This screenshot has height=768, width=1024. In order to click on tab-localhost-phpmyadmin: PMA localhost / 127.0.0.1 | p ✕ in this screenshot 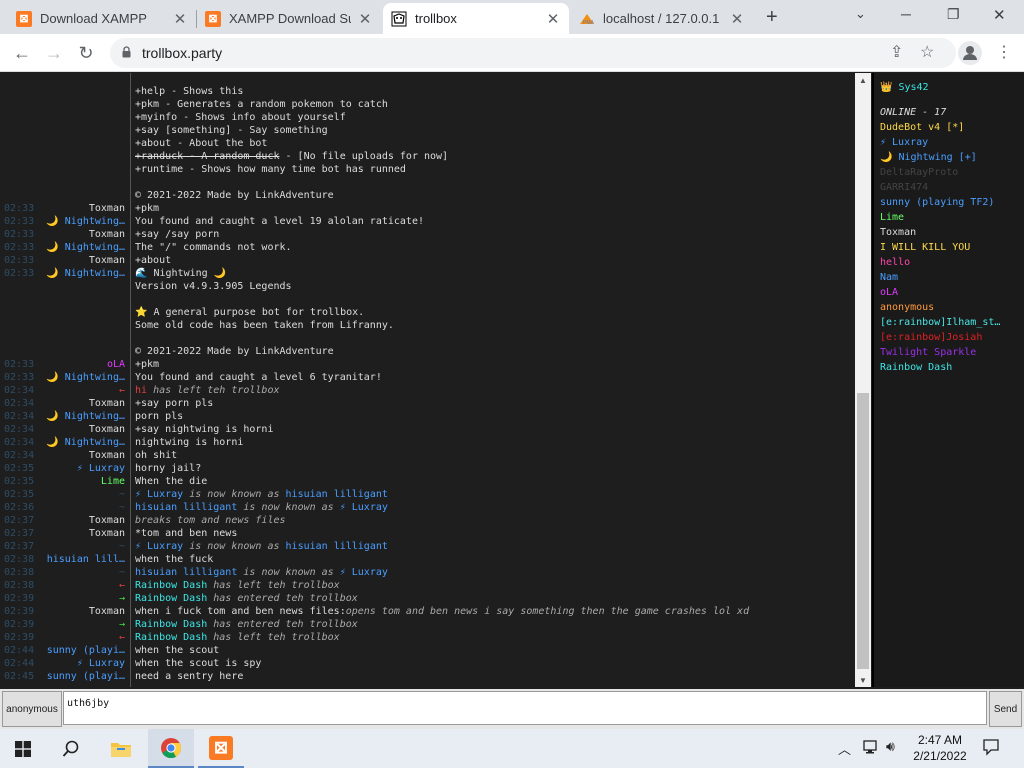, I will do `click(662, 18)`.